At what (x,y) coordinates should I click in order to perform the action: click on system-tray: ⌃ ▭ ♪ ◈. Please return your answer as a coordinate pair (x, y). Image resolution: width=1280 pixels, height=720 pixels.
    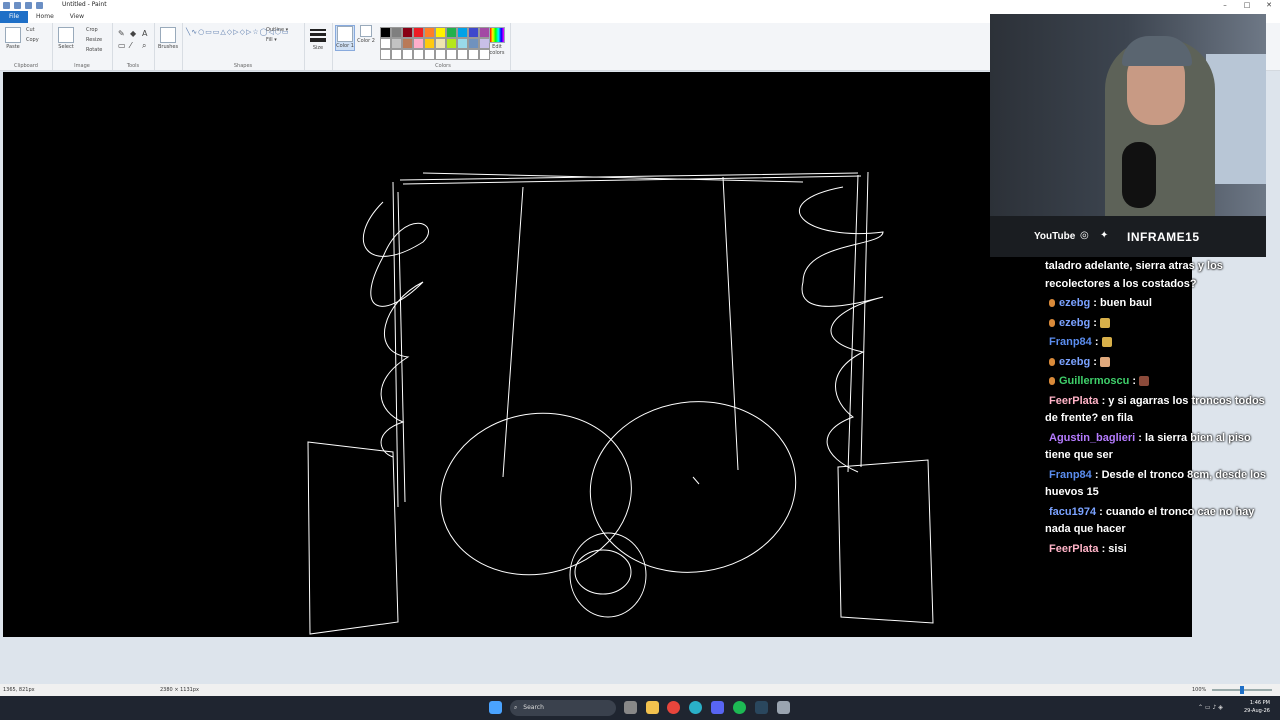
    Looking at the image, I should click on (1210, 707).